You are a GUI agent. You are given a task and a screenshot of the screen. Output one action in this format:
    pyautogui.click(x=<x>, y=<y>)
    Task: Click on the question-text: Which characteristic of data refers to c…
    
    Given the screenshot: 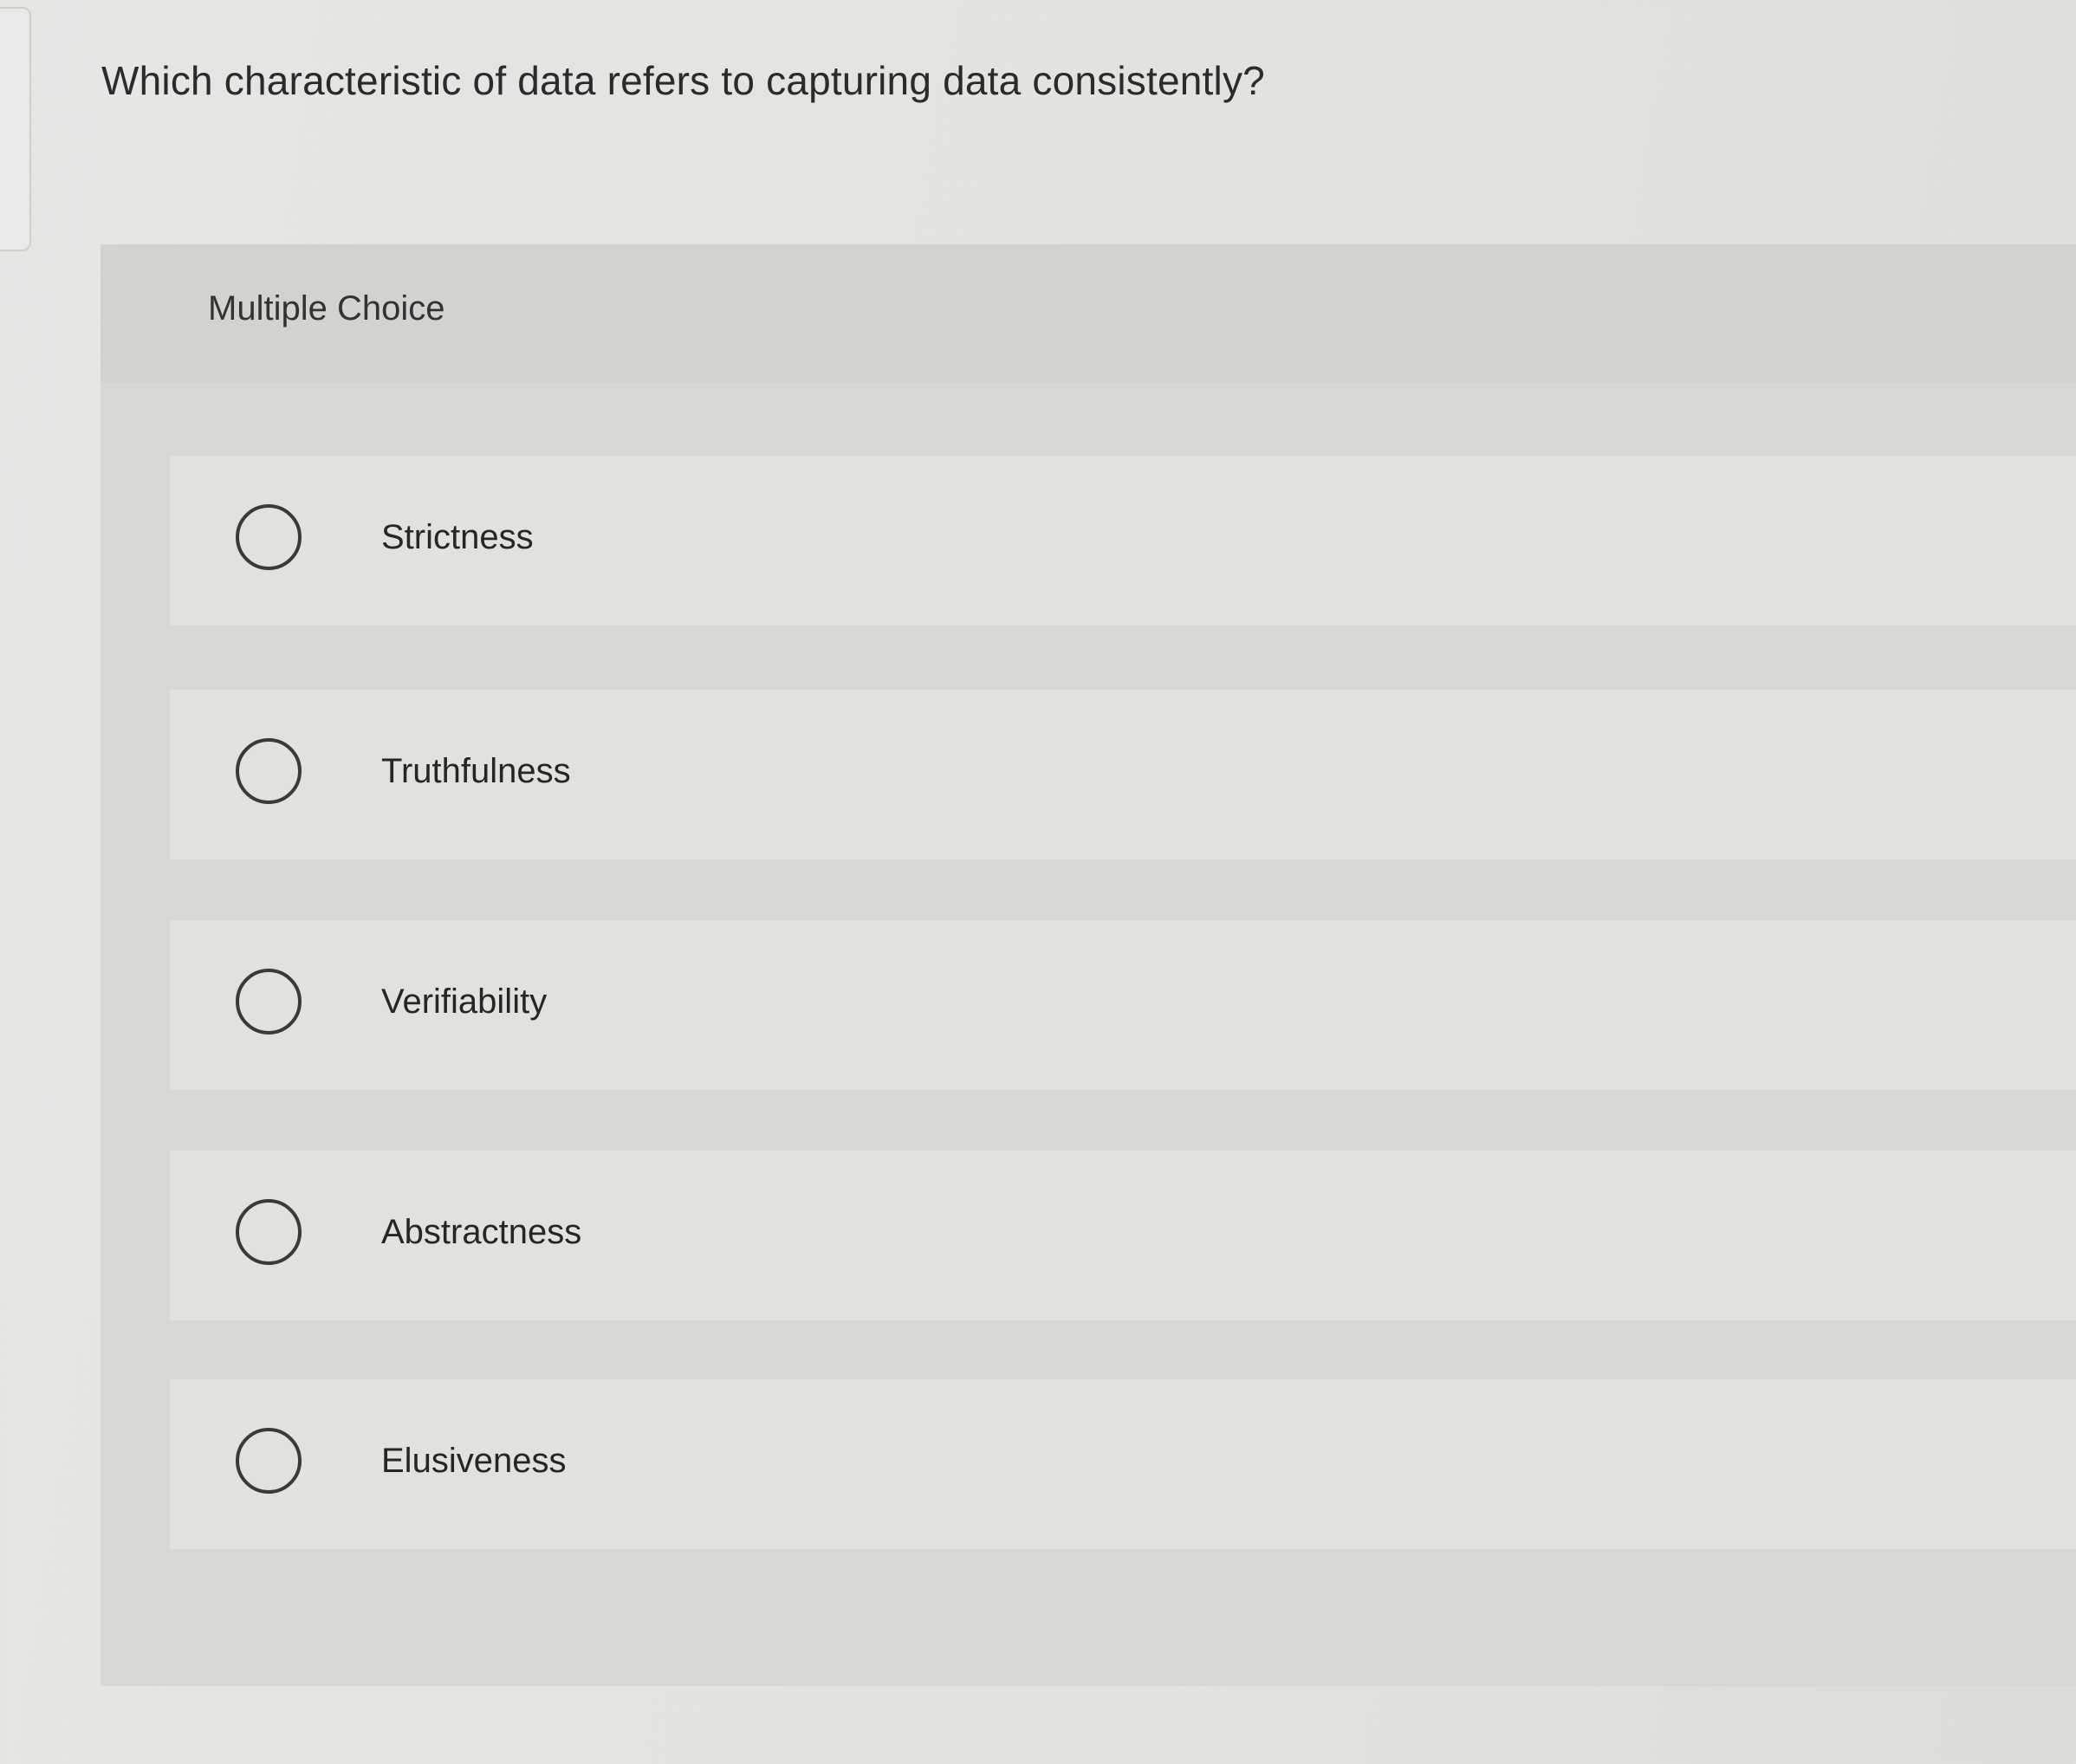 What is the action you would take?
    pyautogui.click(x=683, y=80)
    